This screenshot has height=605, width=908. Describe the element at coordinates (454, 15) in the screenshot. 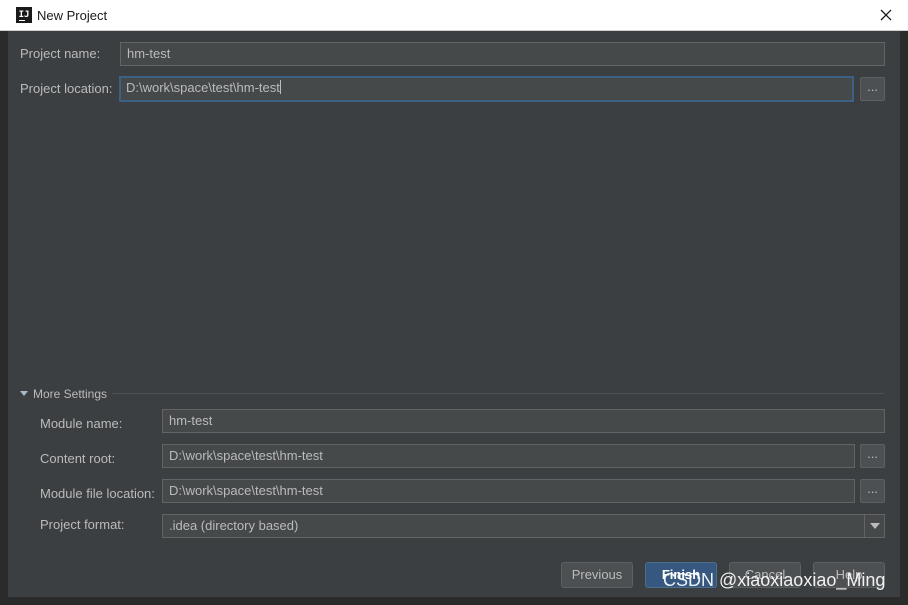

I see `title-bar: IJ New Project` at that location.